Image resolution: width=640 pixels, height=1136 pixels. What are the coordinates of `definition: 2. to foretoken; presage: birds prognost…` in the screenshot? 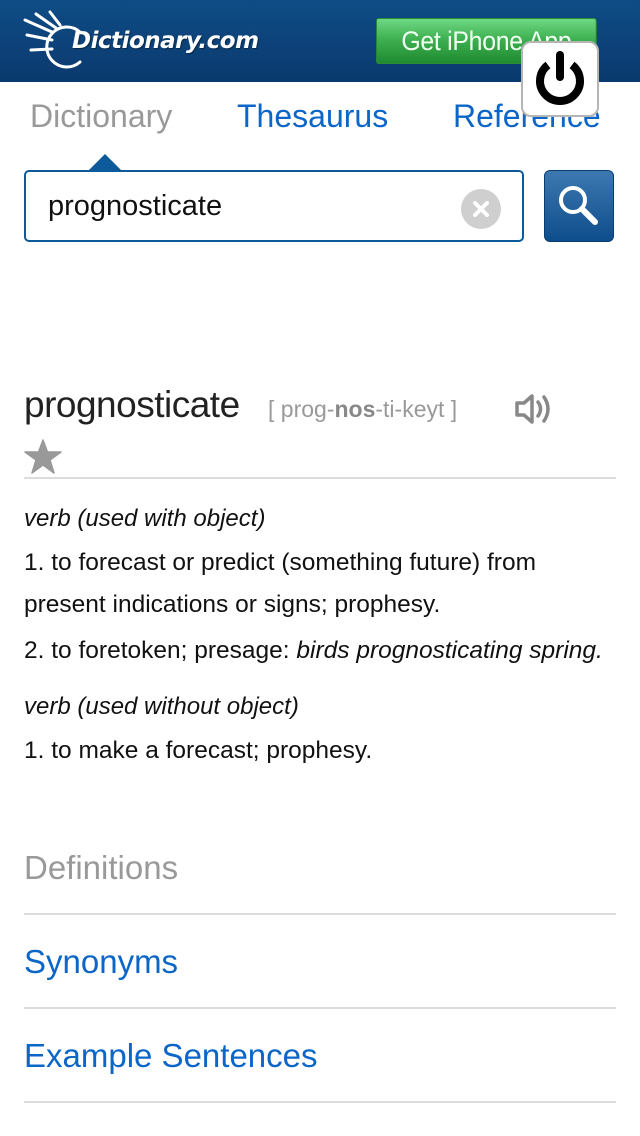 It's located at (324, 651).